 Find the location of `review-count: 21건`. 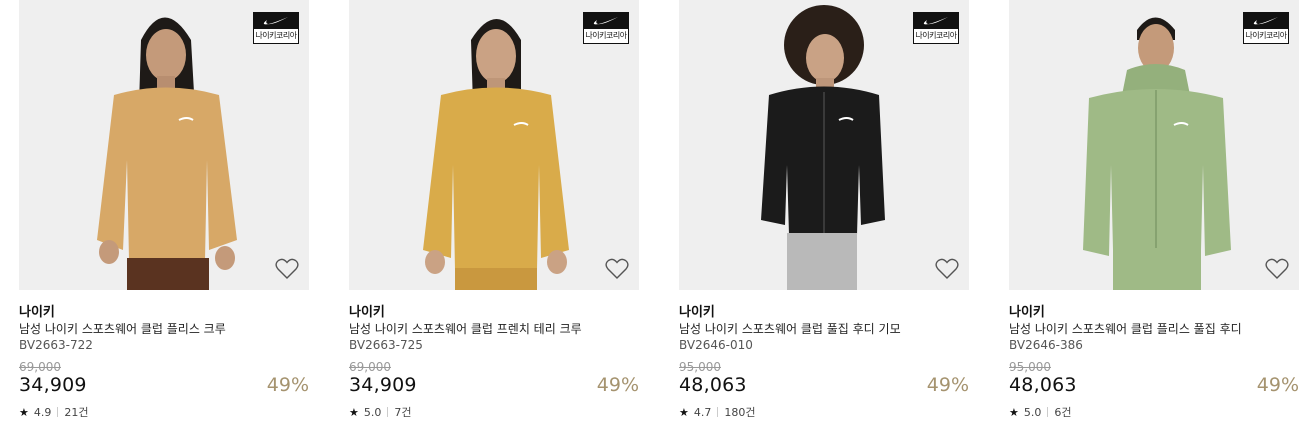

review-count: 21건 is located at coordinates (76, 412).